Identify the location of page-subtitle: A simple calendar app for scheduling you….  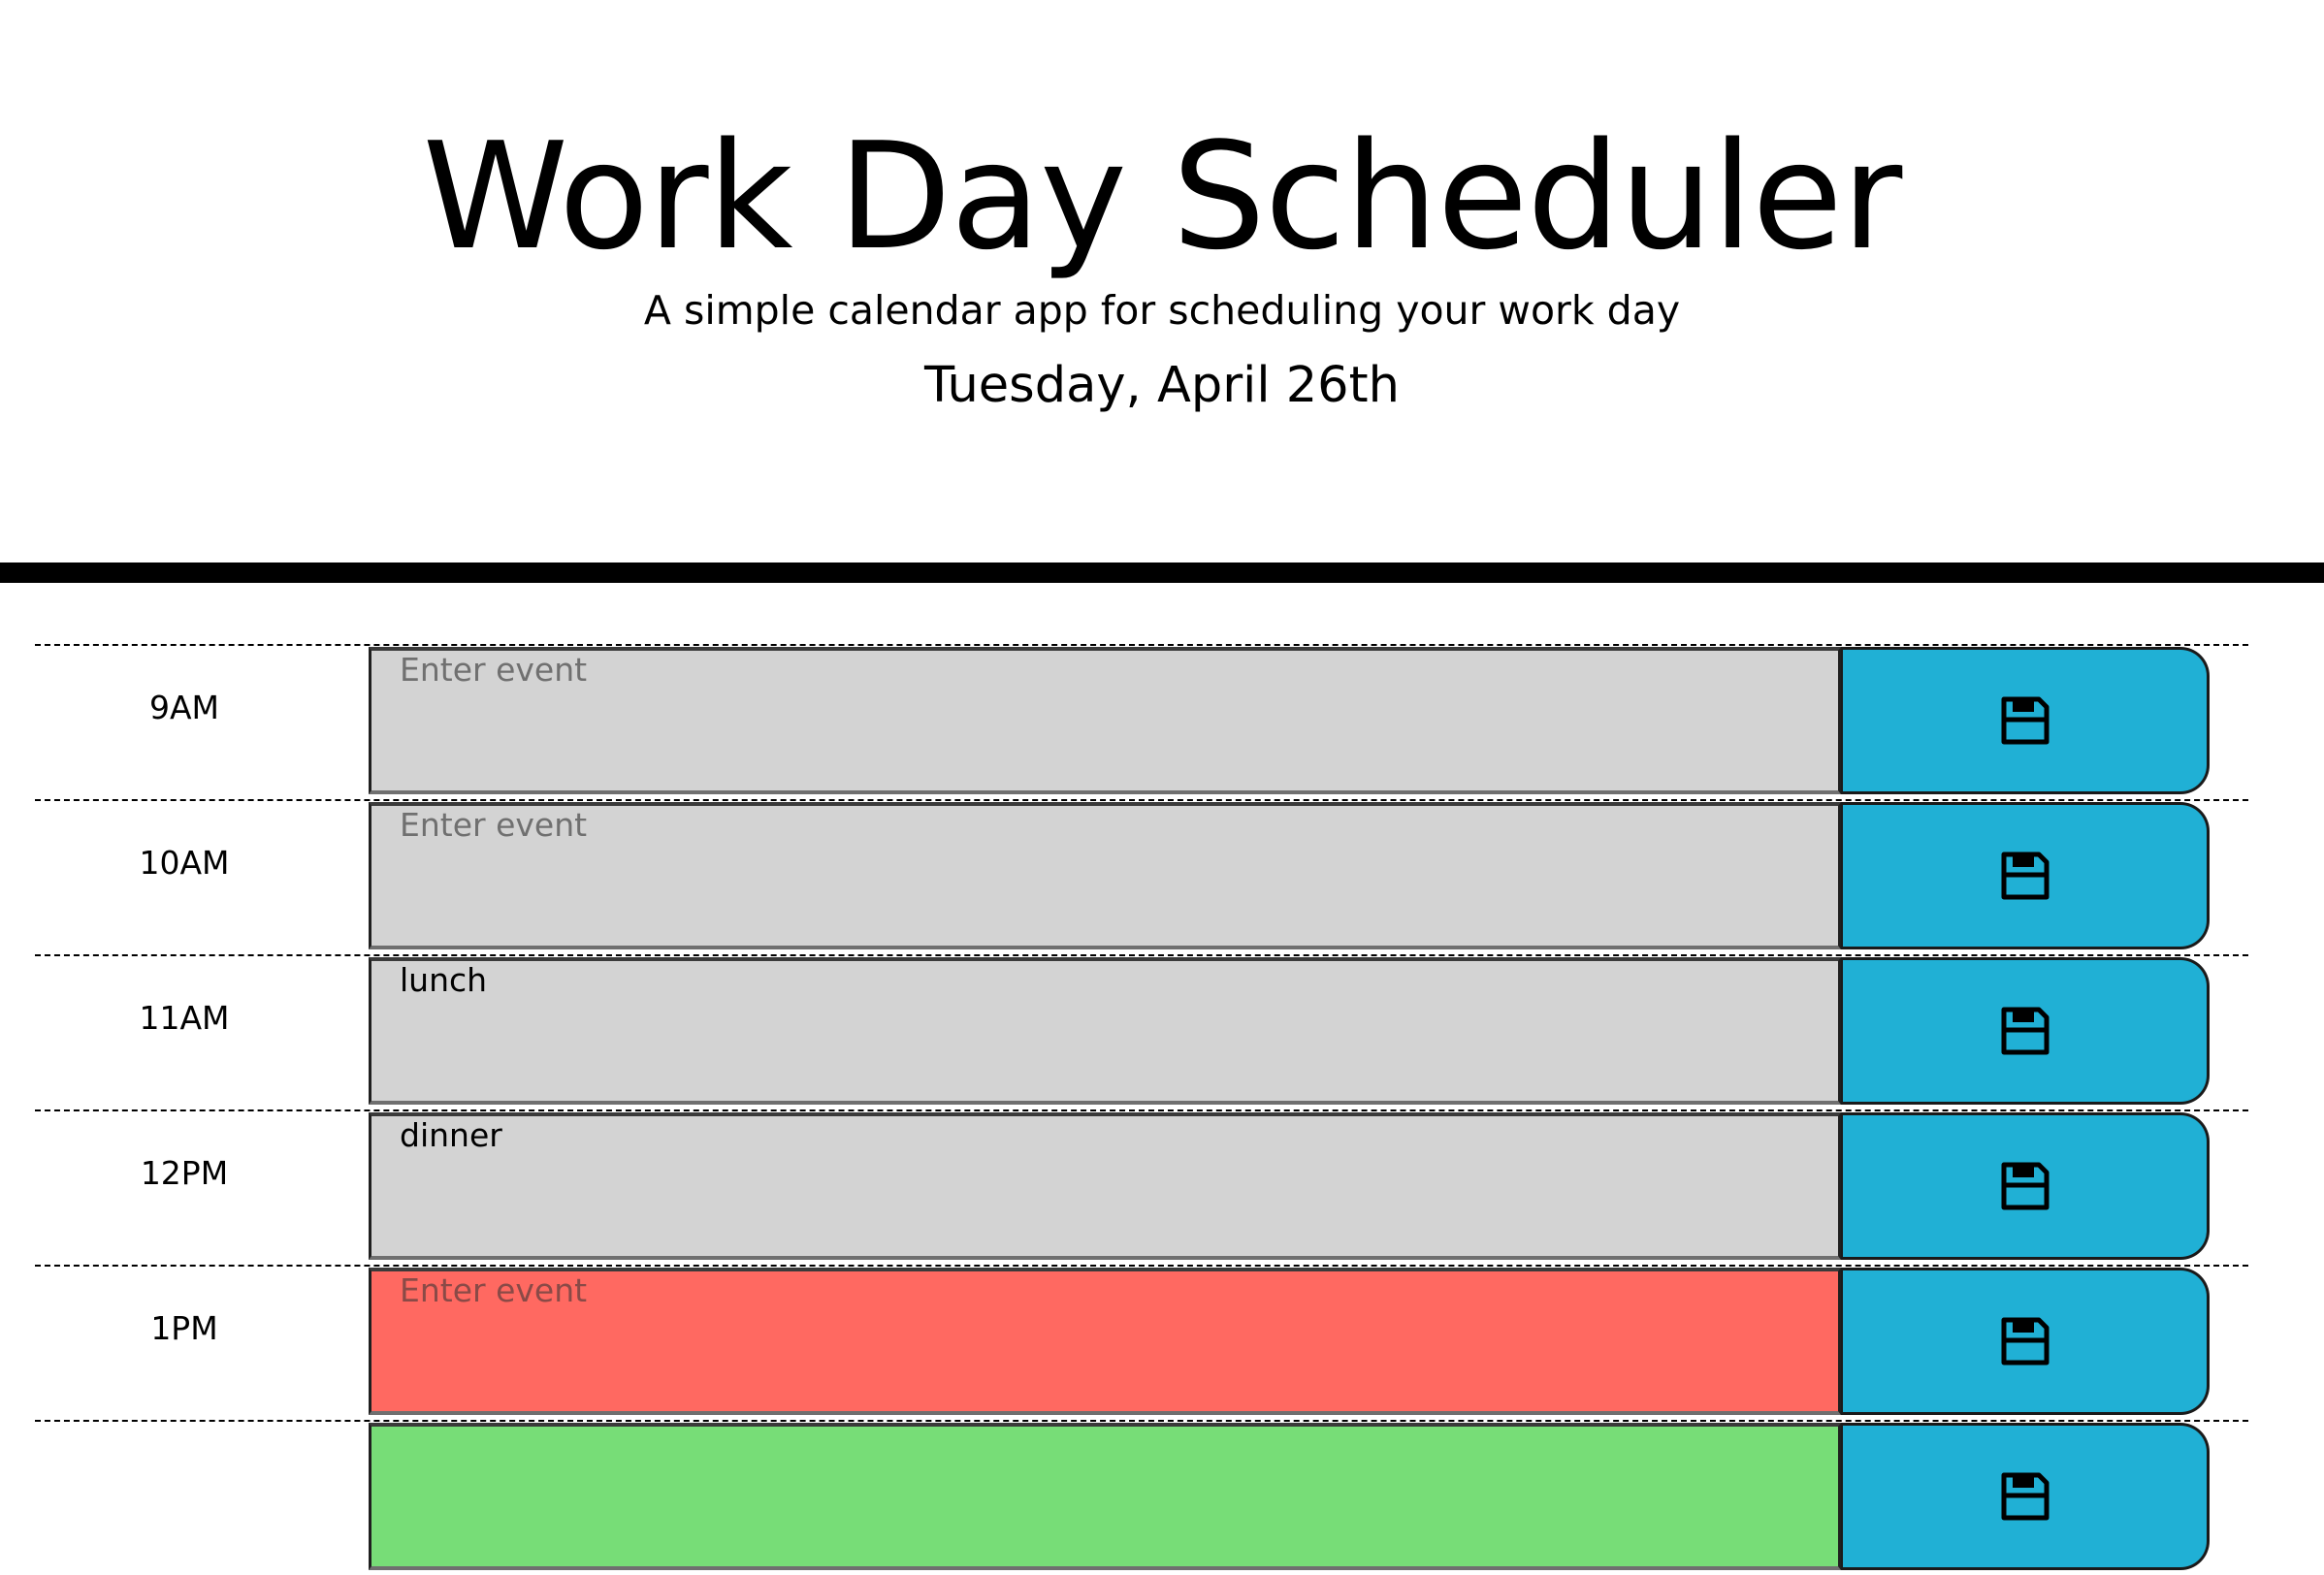
(1162, 310).